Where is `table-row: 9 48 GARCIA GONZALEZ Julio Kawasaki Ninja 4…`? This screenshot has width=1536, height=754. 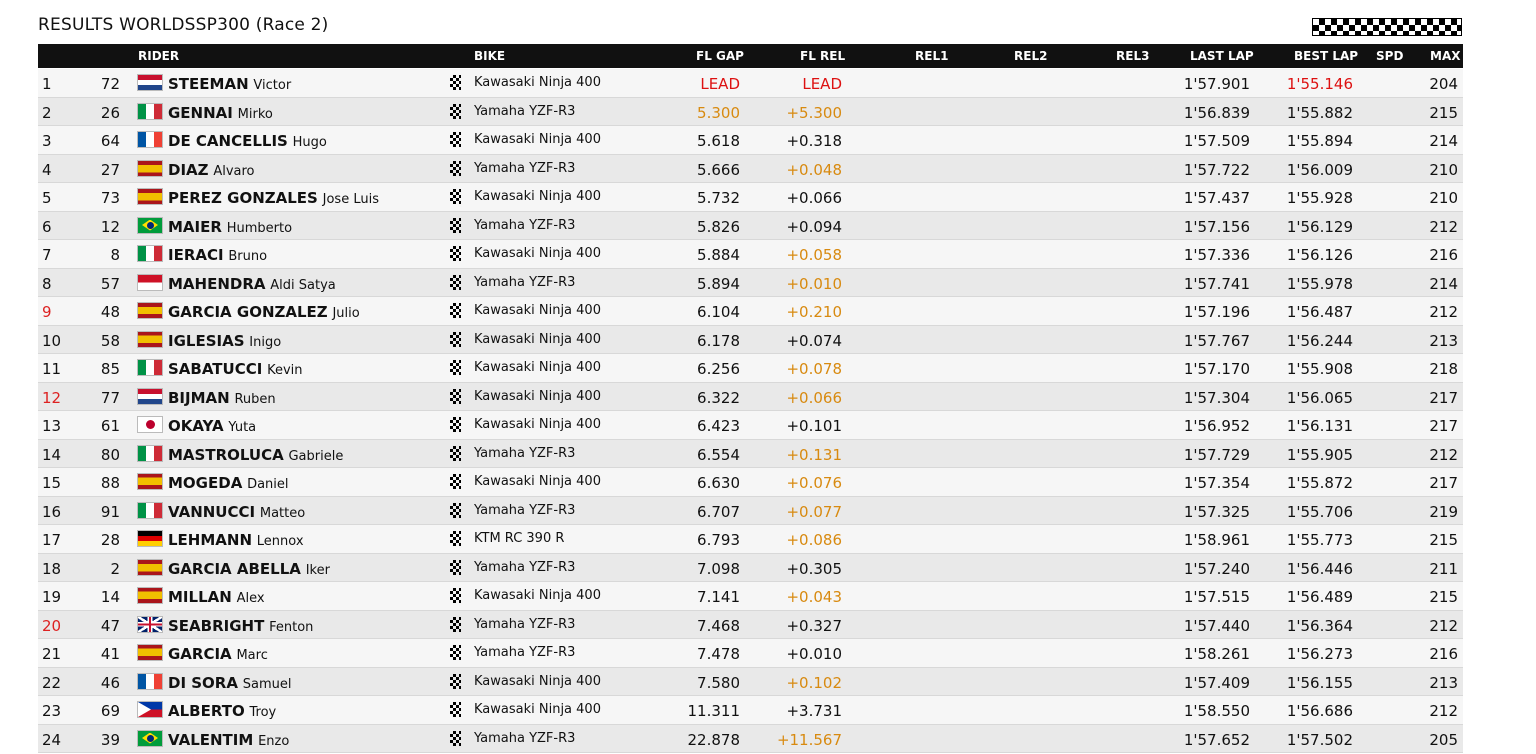 table-row: 9 48 GARCIA GONZALEZ Julio Kawasaki Ninja 4… is located at coordinates (750, 311).